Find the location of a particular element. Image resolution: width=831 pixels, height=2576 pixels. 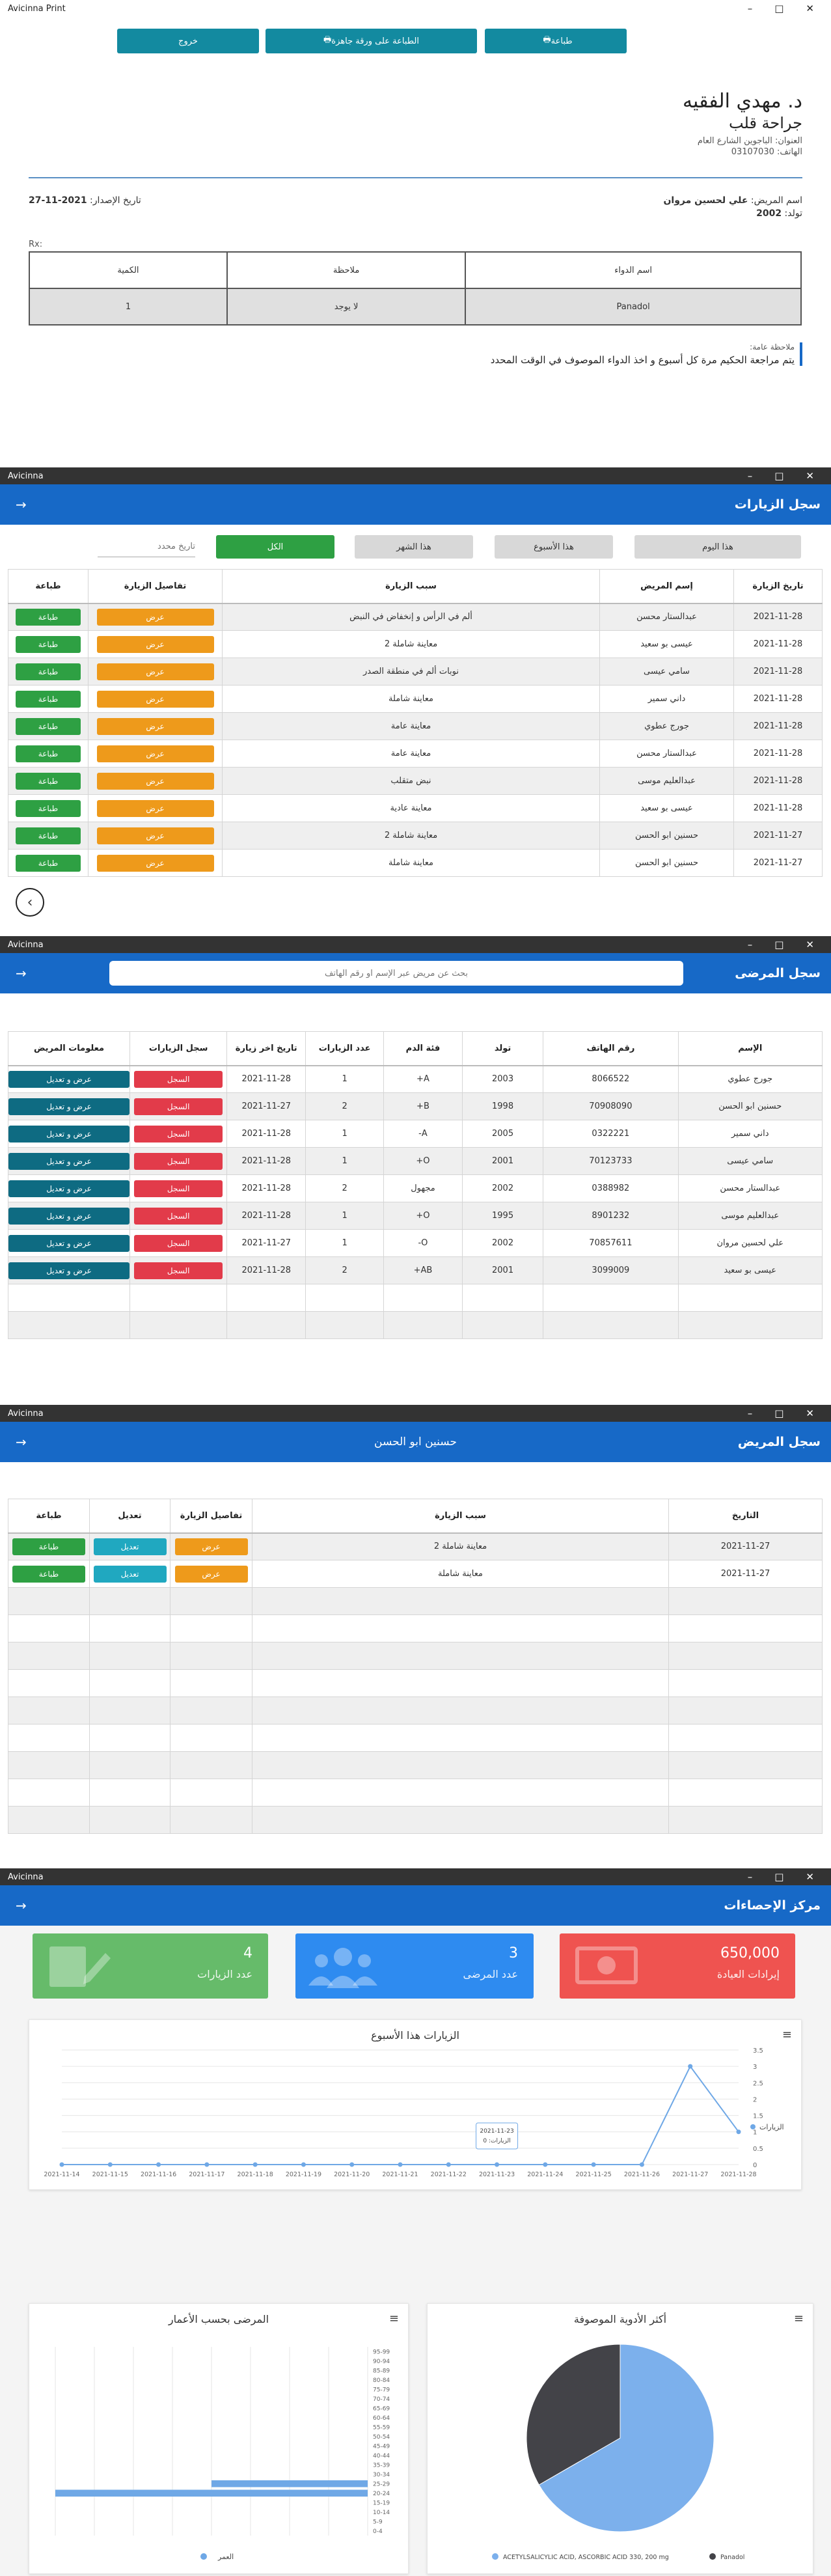

legend-label: العمر is located at coordinates (225, 2557).